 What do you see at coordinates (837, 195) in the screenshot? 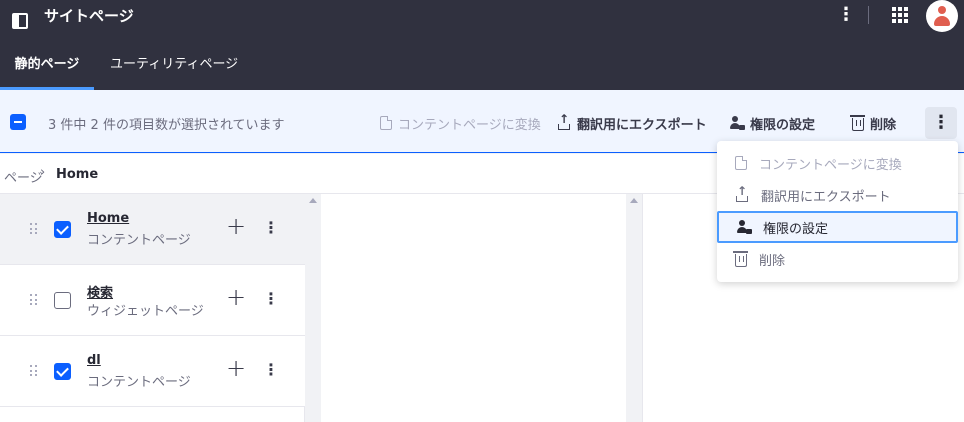
I see `menu-item-export: 翻訳用にエクスポート` at bounding box center [837, 195].